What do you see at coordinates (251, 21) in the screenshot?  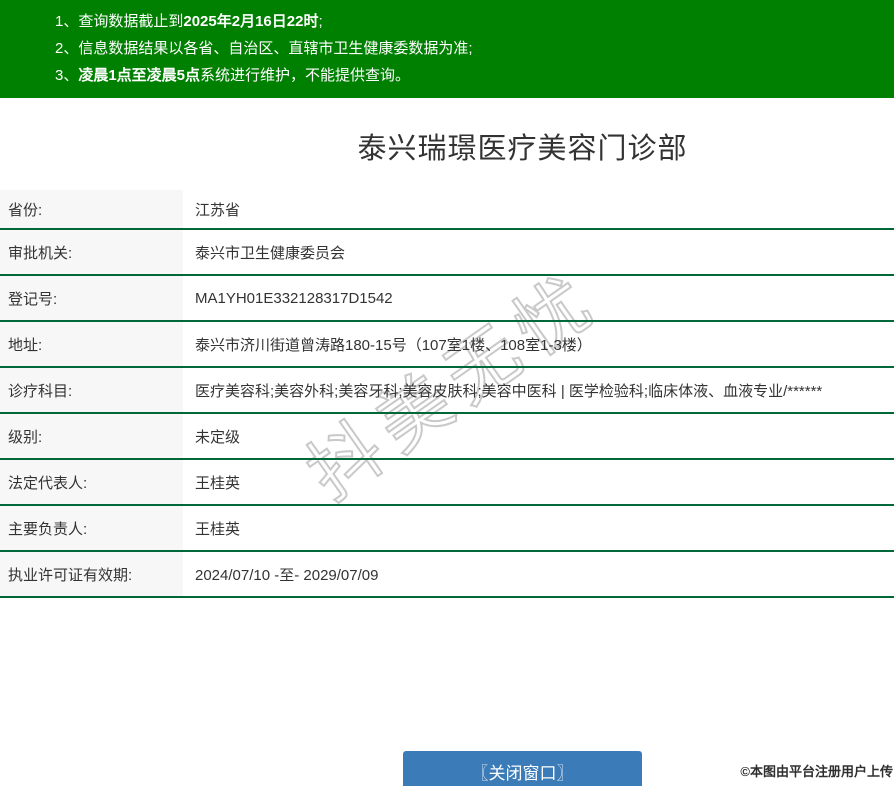 I see `notice-bold-text: 2025年2月16日22时` at bounding box center [251, 21].